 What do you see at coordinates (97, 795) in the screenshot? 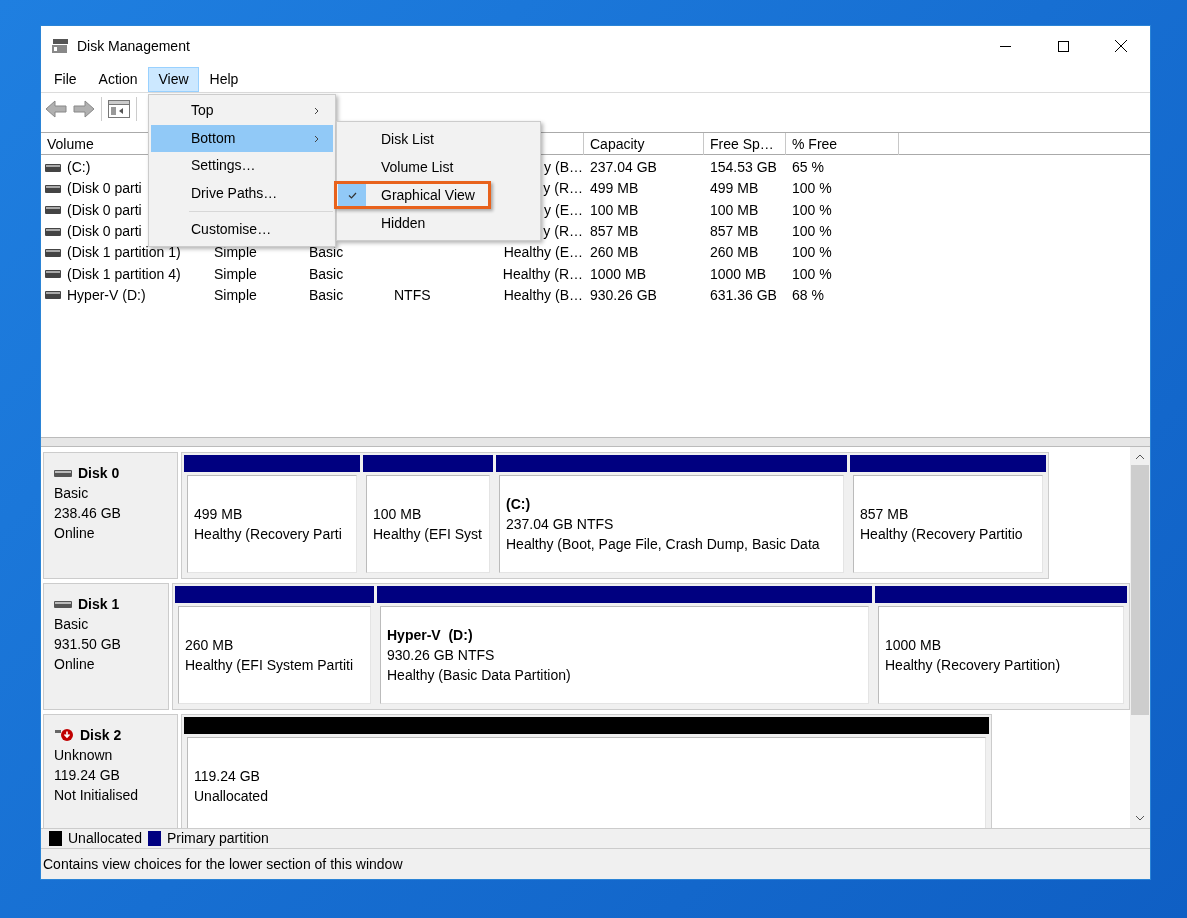
I see `disk-state: Not Initialised` at bounding box center [97, 795].